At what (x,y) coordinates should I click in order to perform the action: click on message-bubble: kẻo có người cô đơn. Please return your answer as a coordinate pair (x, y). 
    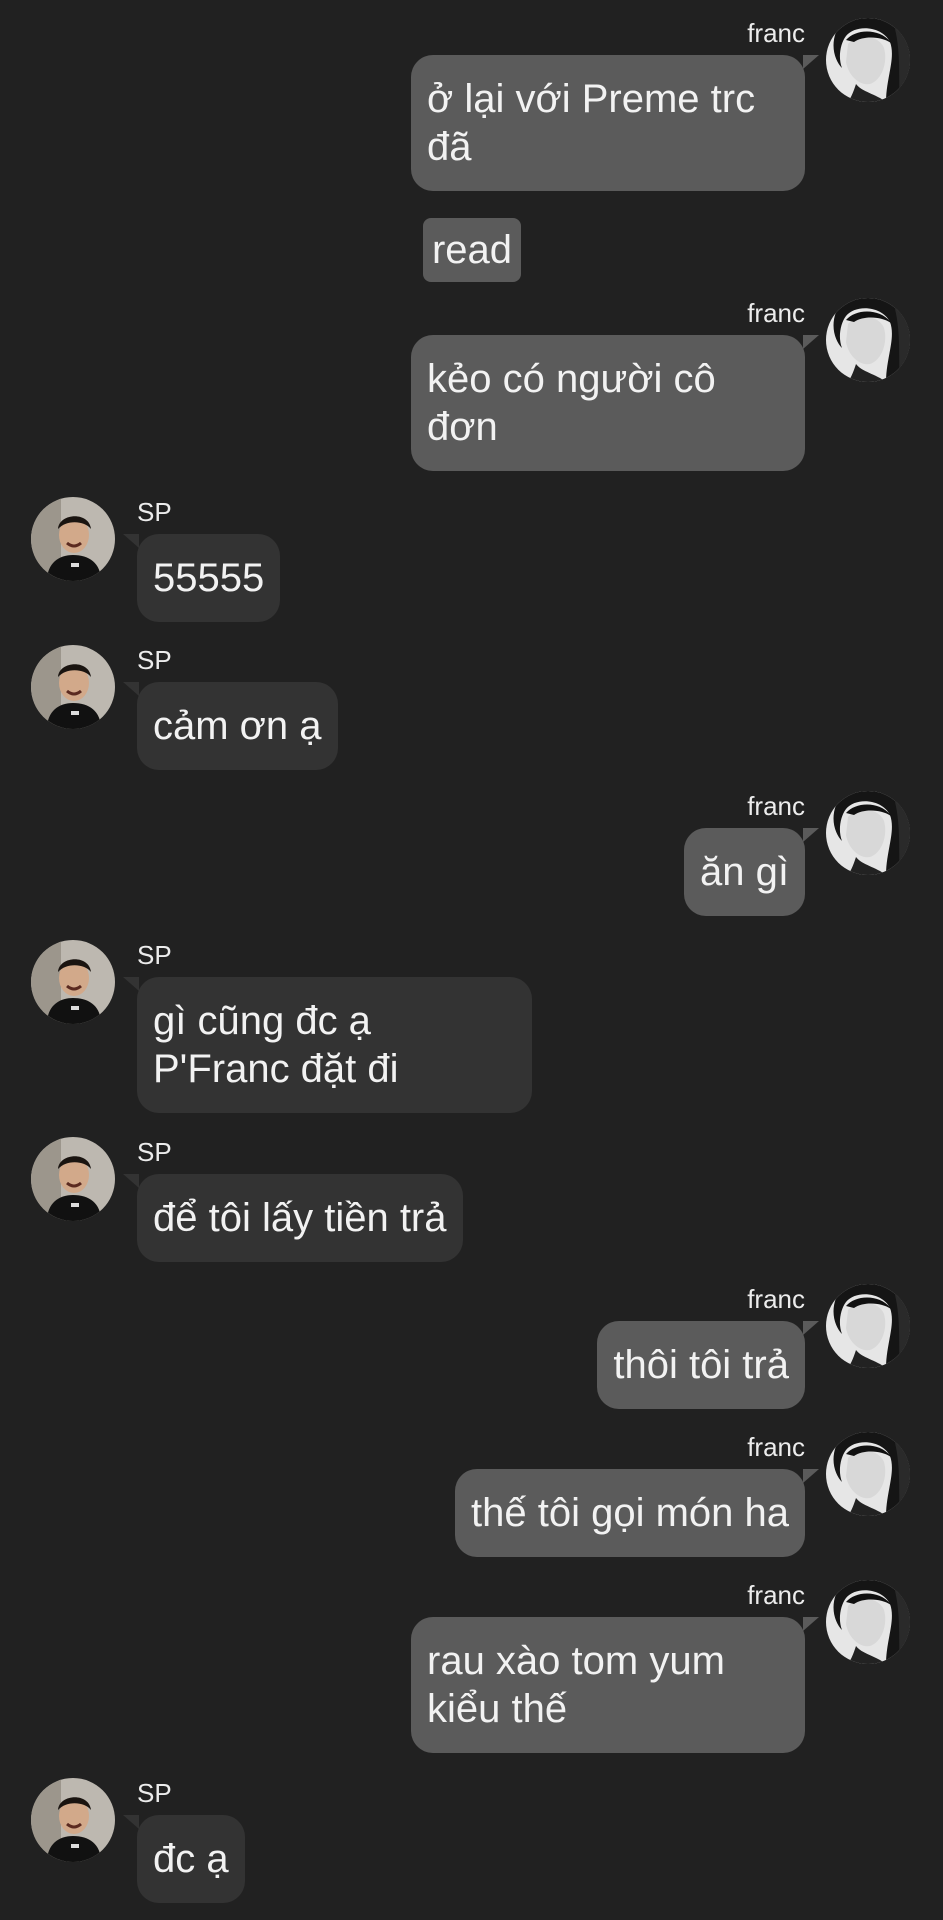
    Looking at the image, I should click on (608, 403).